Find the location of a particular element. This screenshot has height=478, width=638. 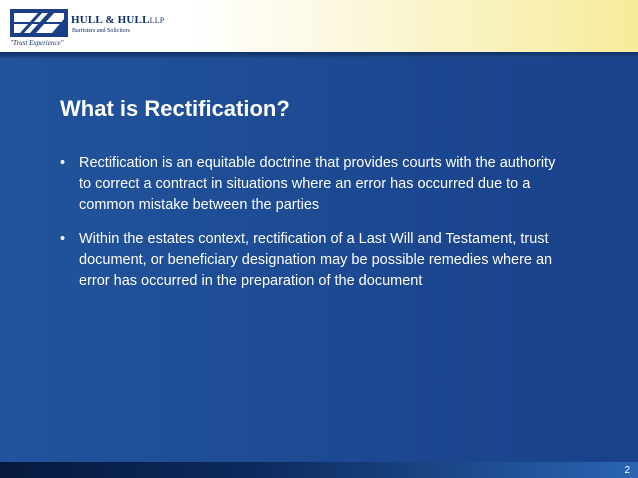

firm-subtitle: Barristers and Solicitors is located at coordinates (101, 31).